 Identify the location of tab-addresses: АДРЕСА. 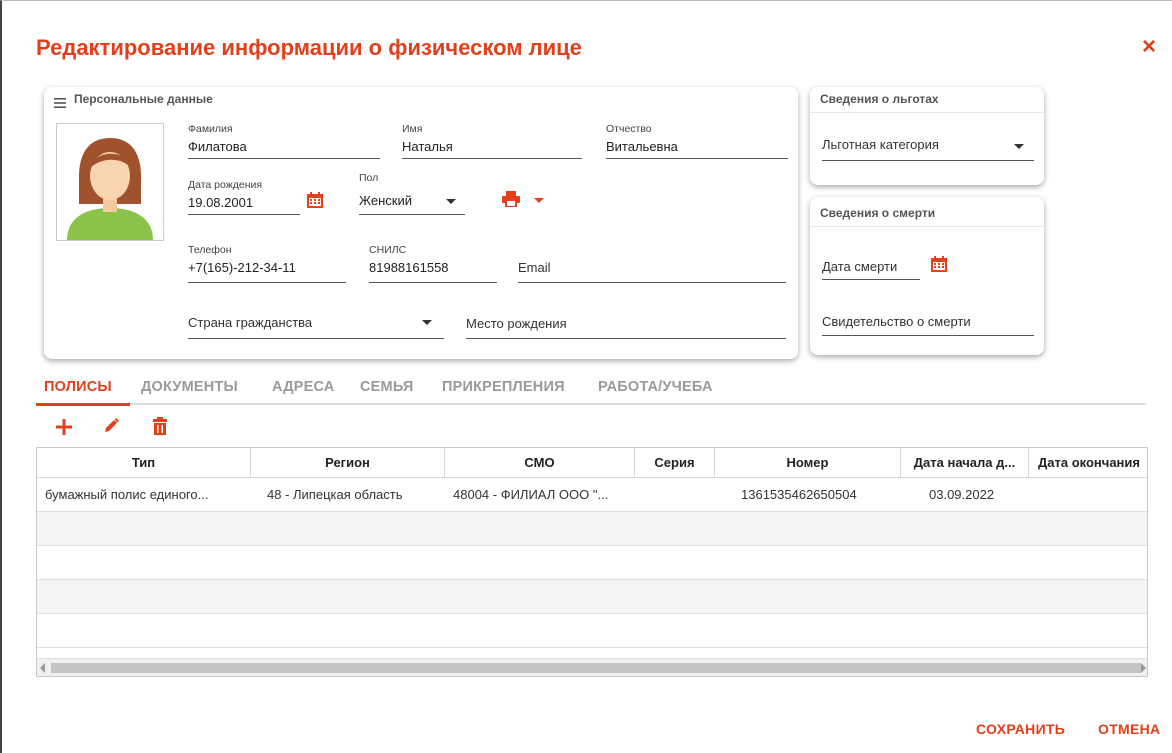
(303, 387).